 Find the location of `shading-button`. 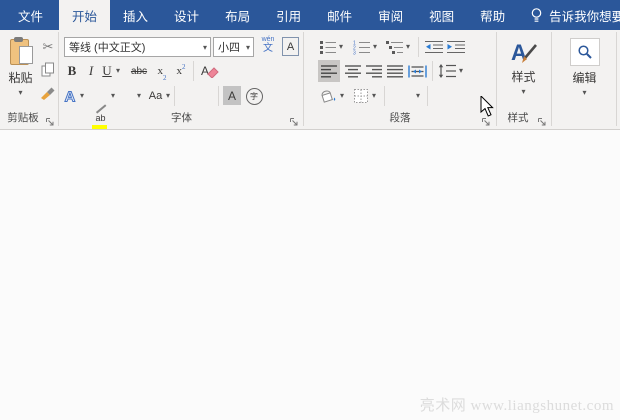

shading-button is located at coordinates (328, 96).